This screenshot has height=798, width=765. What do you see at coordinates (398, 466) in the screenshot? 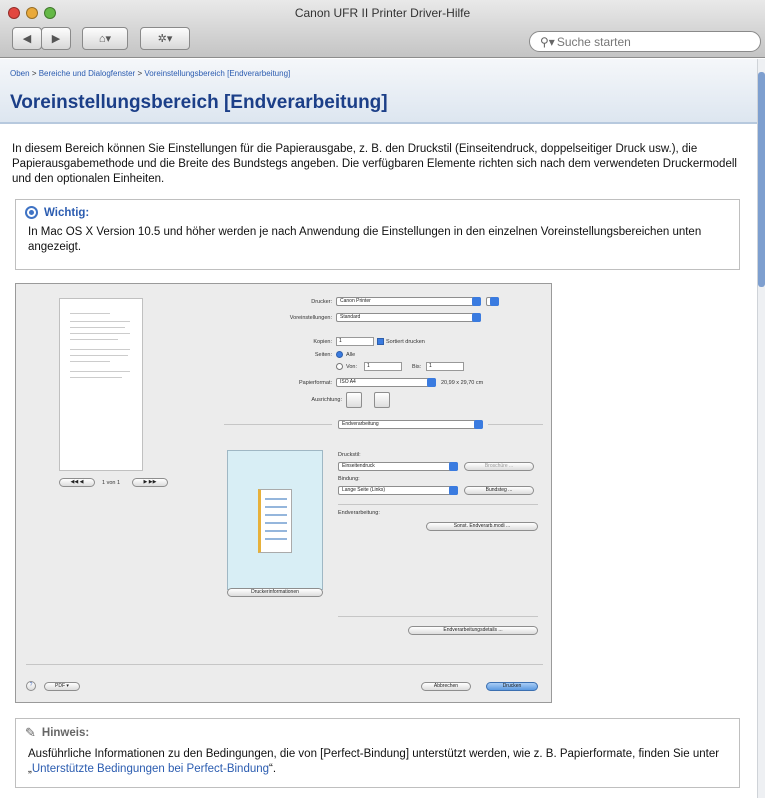
I see `print-style-select: Einseitendruck` at bounding box center [398, 466].